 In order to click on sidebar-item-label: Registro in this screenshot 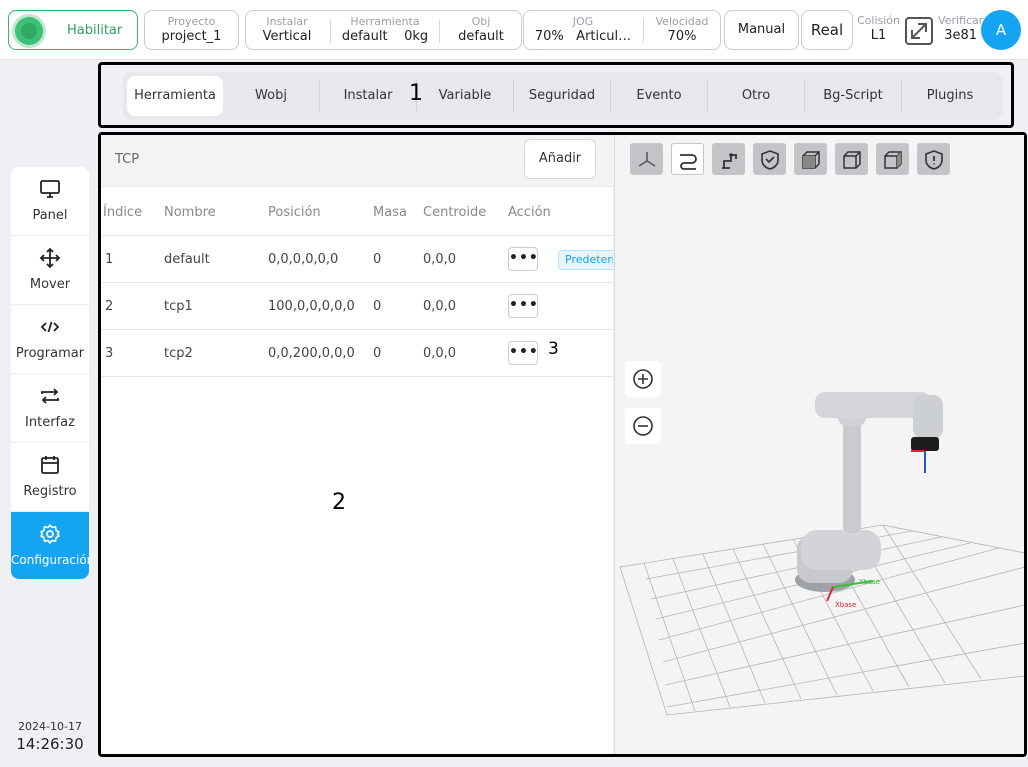, I will do `click(50, 491)`.